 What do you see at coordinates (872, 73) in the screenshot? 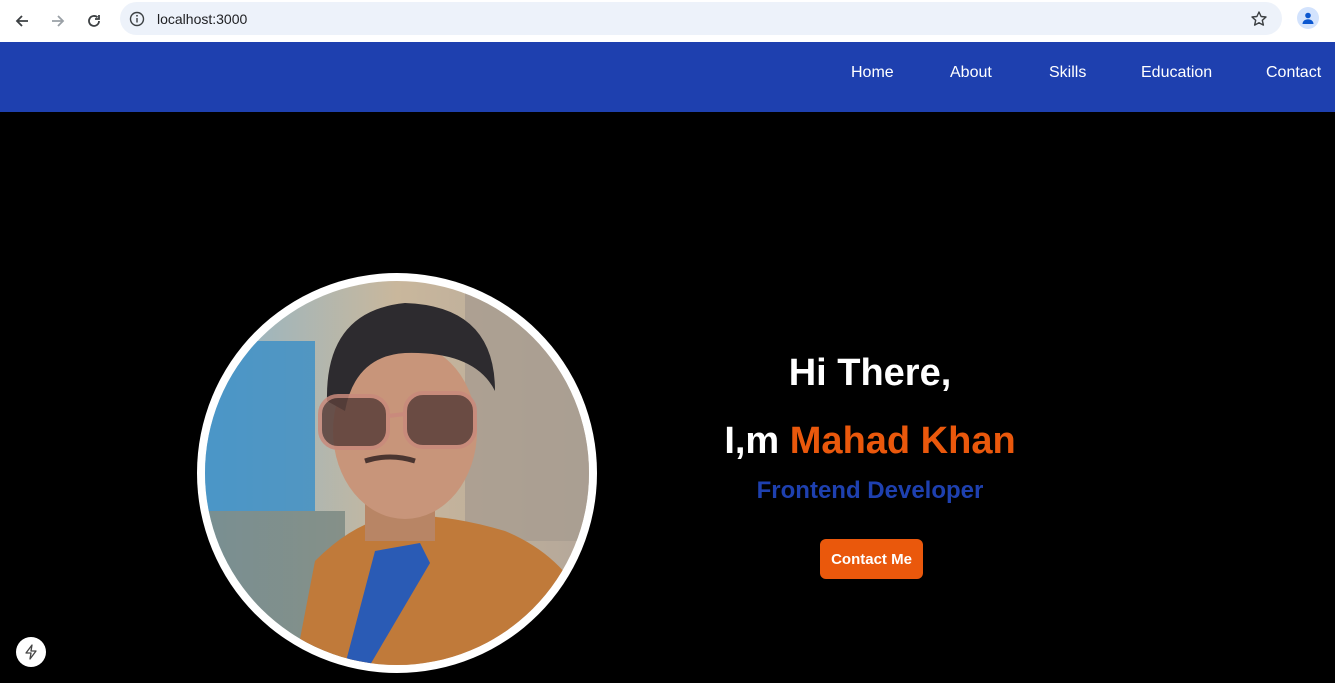
I see `nav-link-home: Home` at bounding box center [872, 73].